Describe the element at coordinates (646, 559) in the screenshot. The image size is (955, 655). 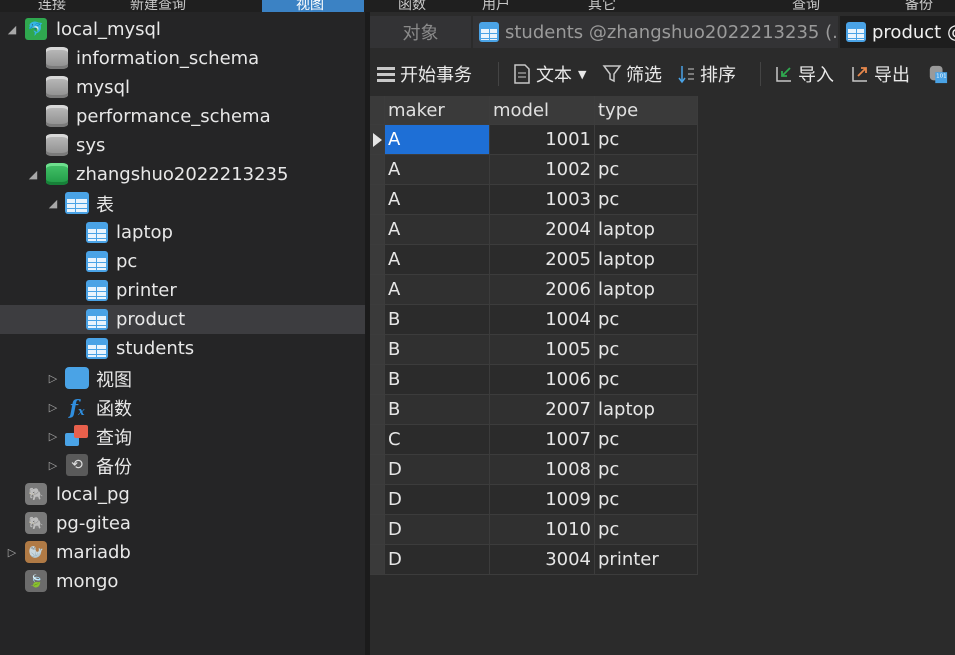
I see `cell-type: printer` at that location.